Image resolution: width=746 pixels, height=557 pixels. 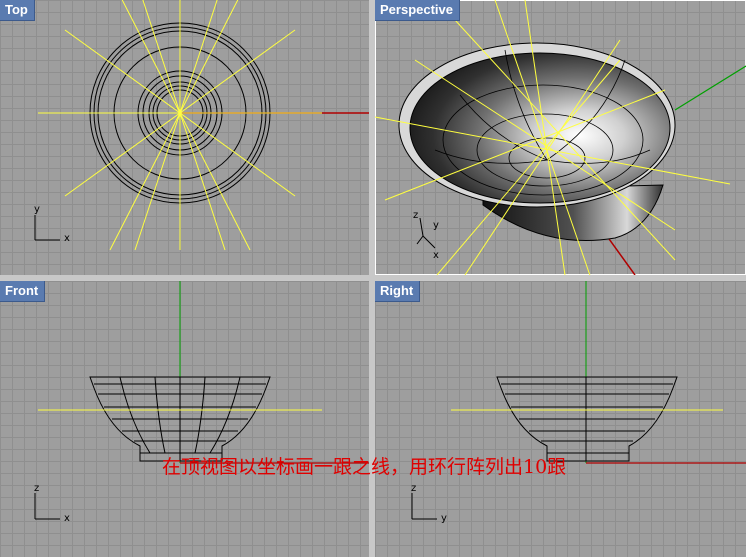 I want to click on bowl-front-profile, so click(x=180, y=419).